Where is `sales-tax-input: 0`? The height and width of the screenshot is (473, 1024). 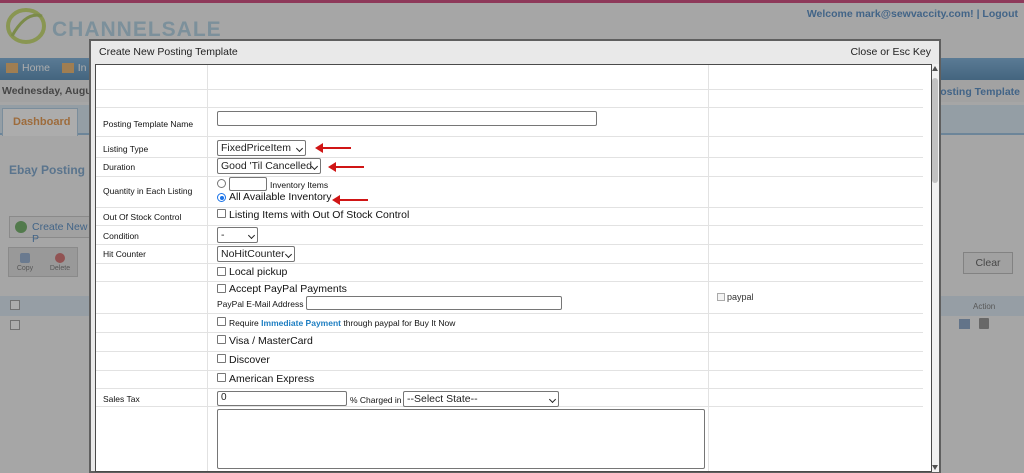
sales-tax-input: 0 is located at coordinates (282, 398).